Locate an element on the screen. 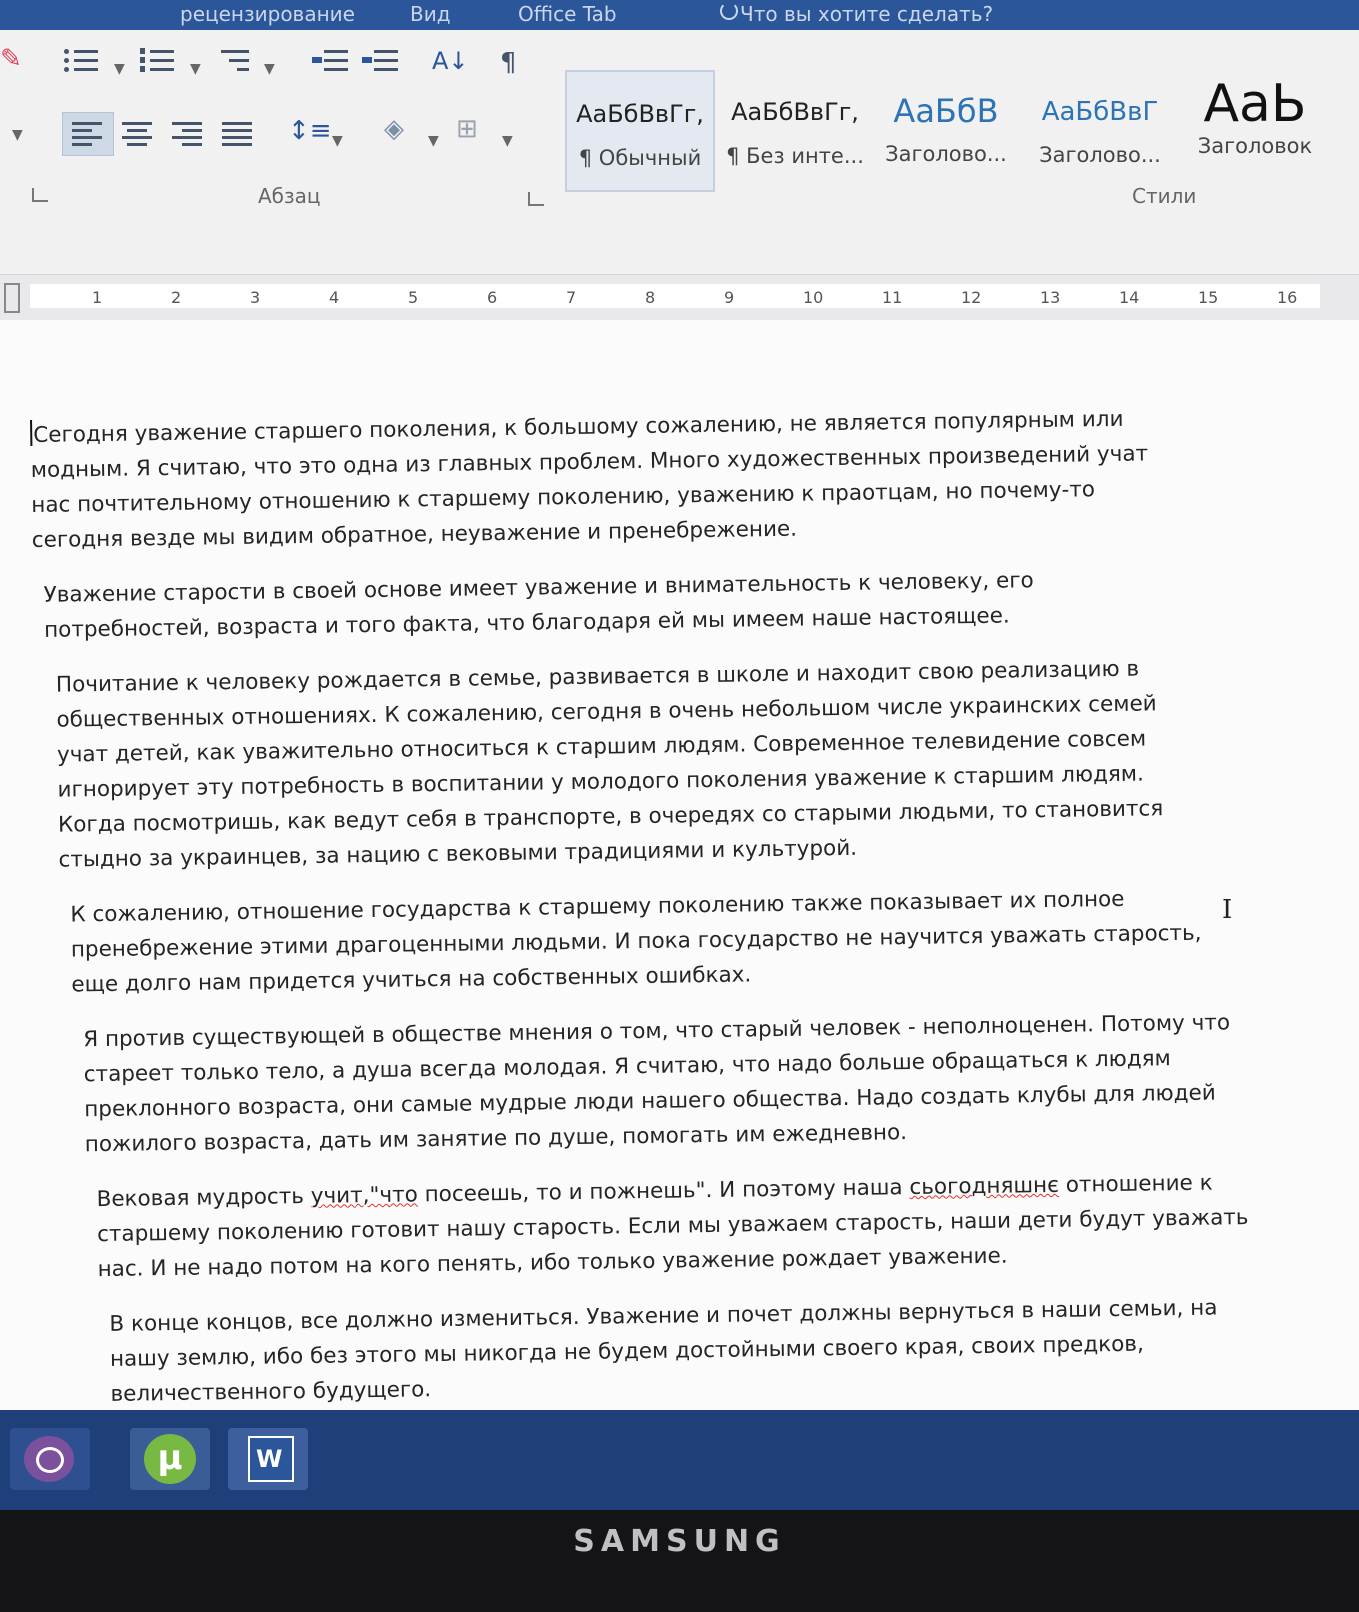 This screenshot has height=1612, width=1359. lightbulb-icon is located at coordinates (729, 11).